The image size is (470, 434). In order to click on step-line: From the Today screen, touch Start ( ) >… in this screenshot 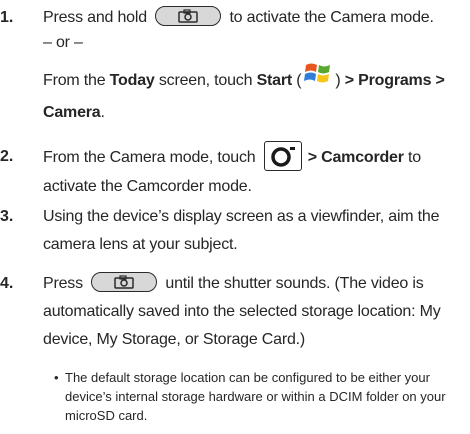, I will do `click(253, 81)`.